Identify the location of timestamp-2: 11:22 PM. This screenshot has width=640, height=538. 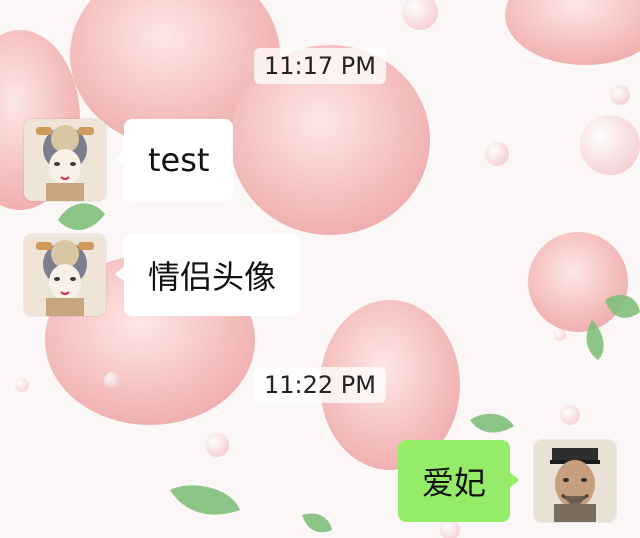
(320, 385).